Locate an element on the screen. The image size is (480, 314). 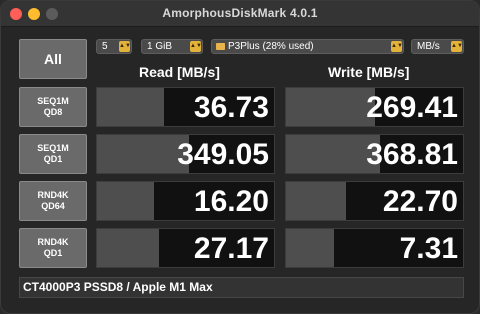
drive-select: P3Plus (28% used) ▲▼ is located at coordinates (307, 46).